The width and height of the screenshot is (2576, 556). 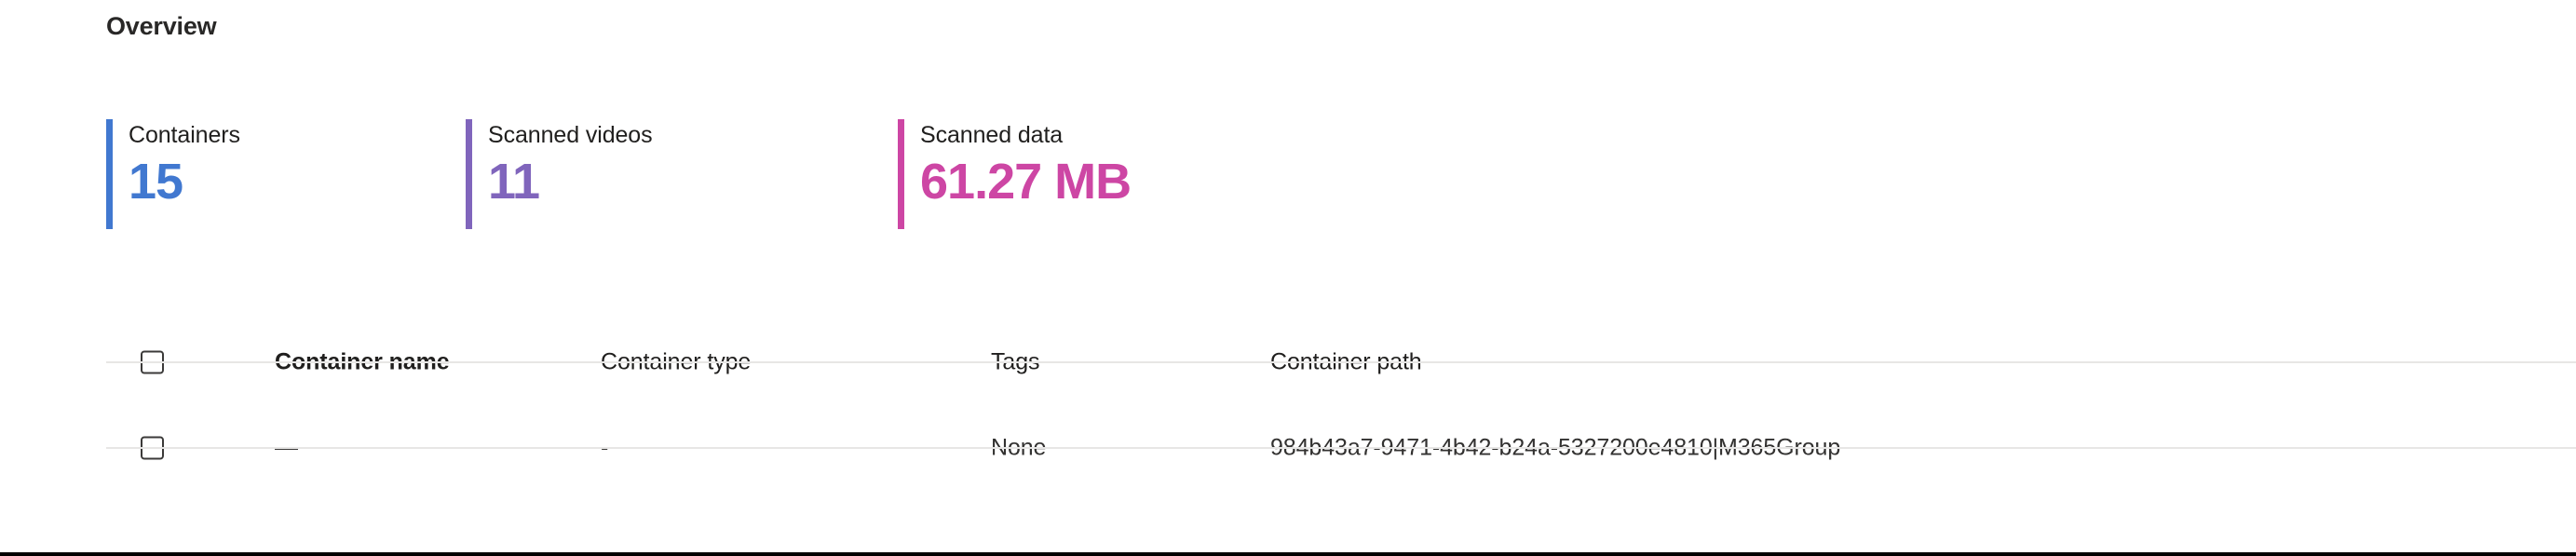 I want to click on page-title: Overview, so click(x=161, y=26).